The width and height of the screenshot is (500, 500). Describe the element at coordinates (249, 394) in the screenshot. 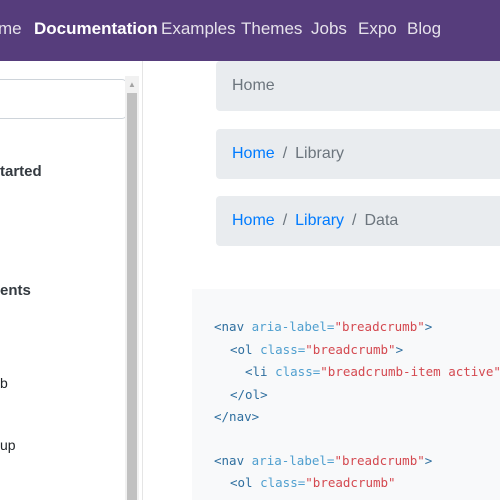

I see `code-line: </ol>` at that location.